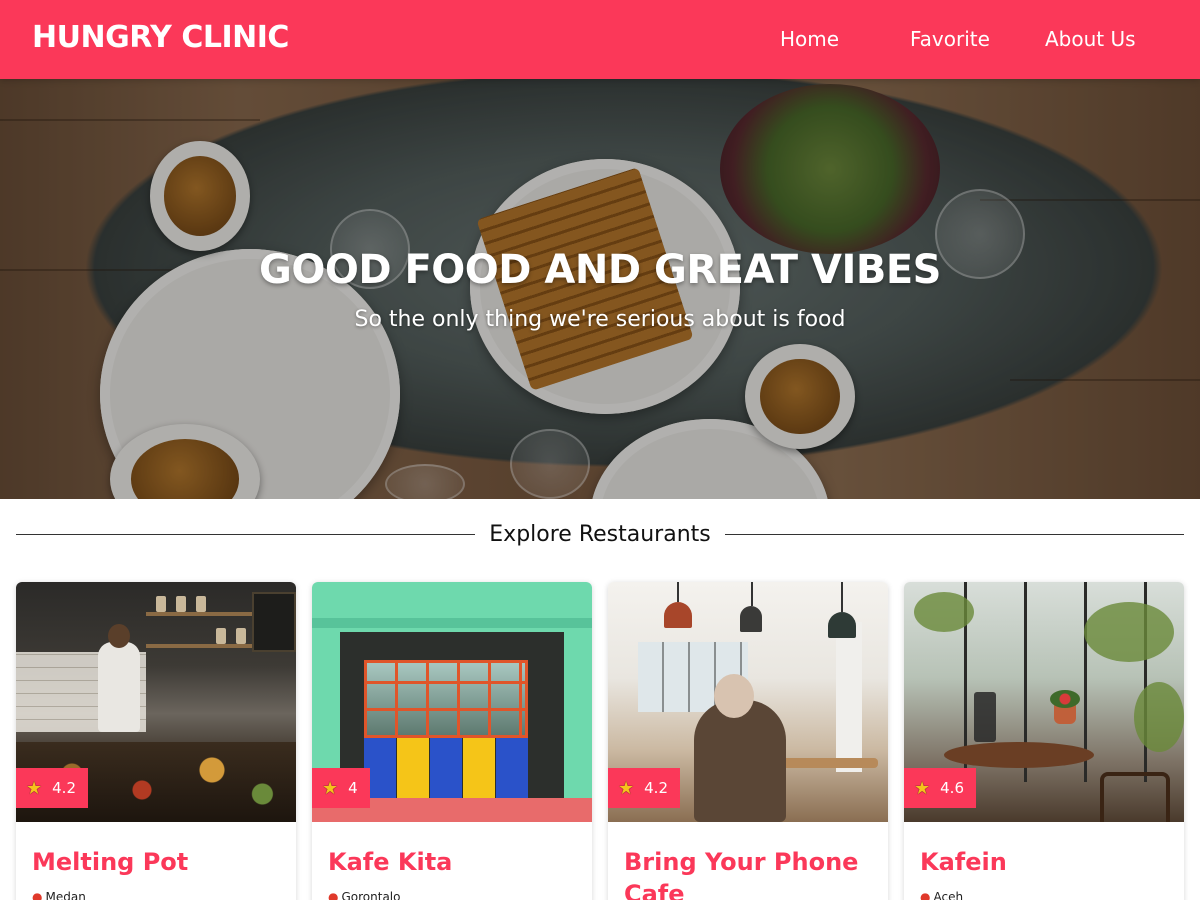 The width and height of the screenshot is (1200, 900). What do you see at coordinates (1090, 39) in the screenshot?
I see `nav-about-link: About Us` at bounding box center [1090, 39].